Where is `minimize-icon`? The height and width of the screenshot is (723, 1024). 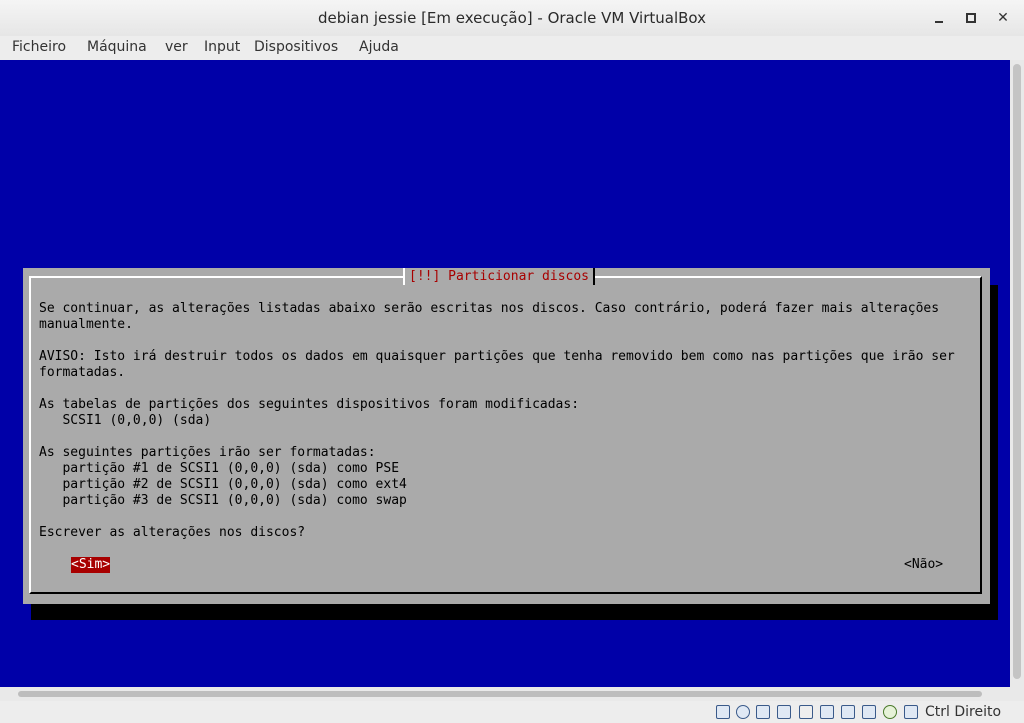 minimize-icon is located at coordinates (939, 22).